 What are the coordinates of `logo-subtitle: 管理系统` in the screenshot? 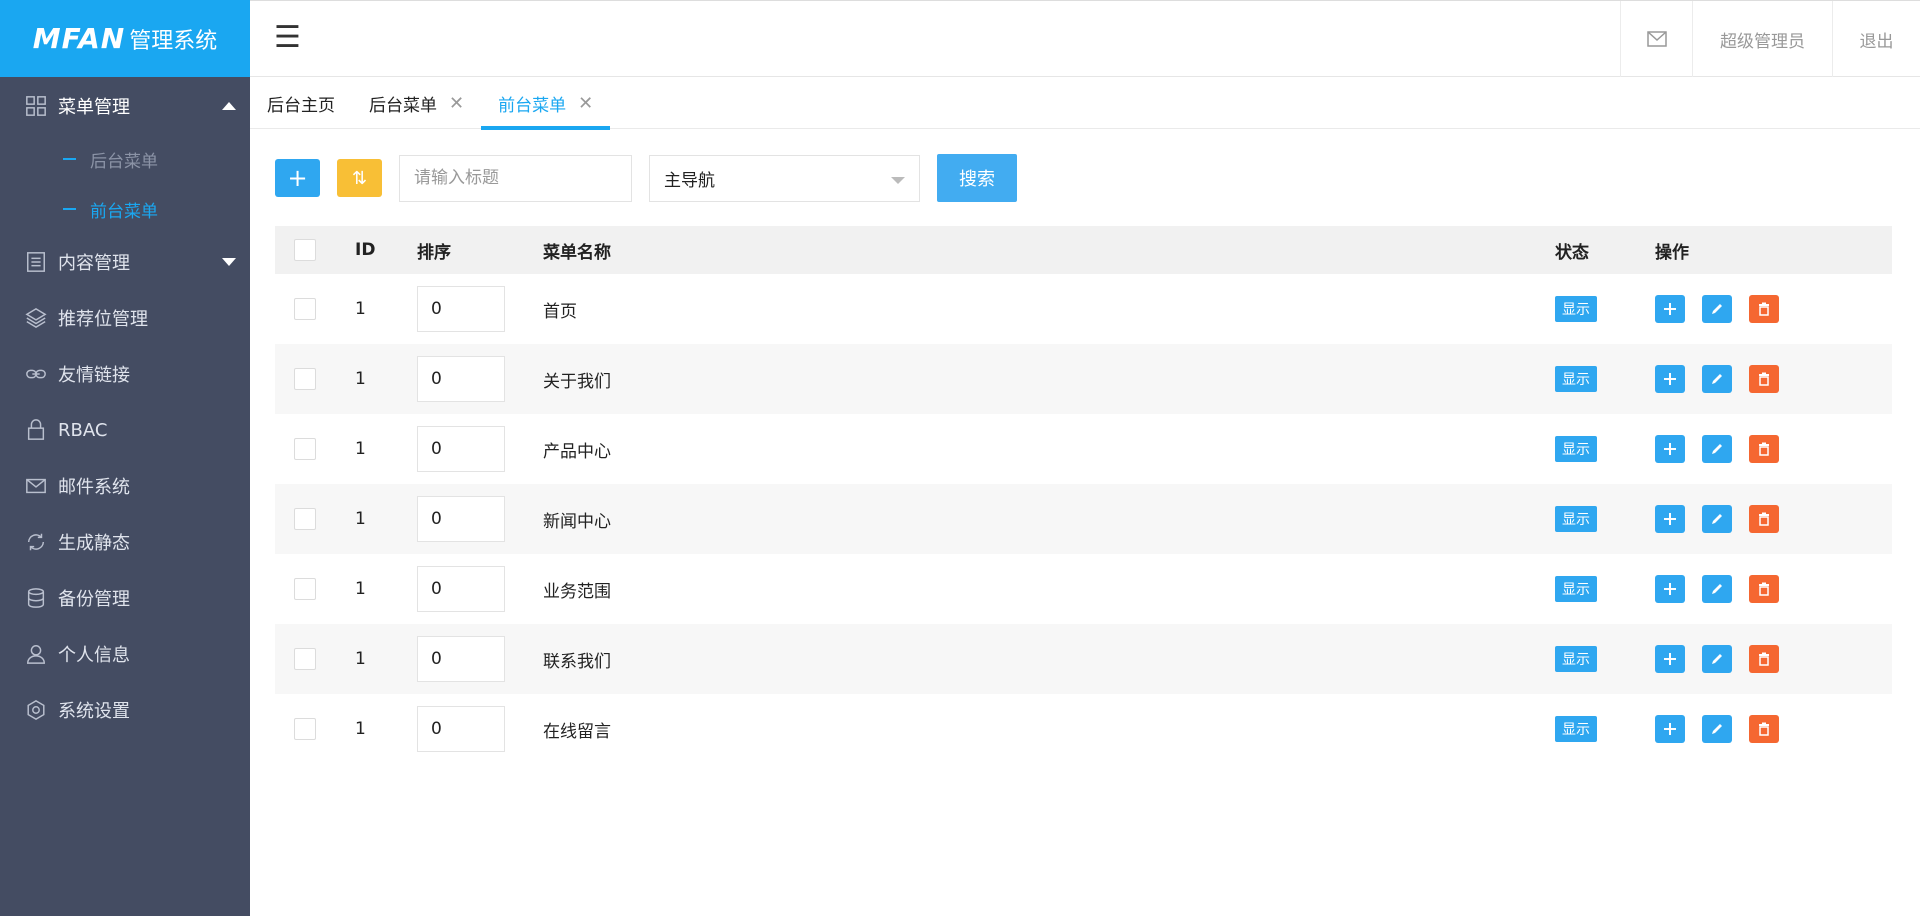 It's located at (173, 41).